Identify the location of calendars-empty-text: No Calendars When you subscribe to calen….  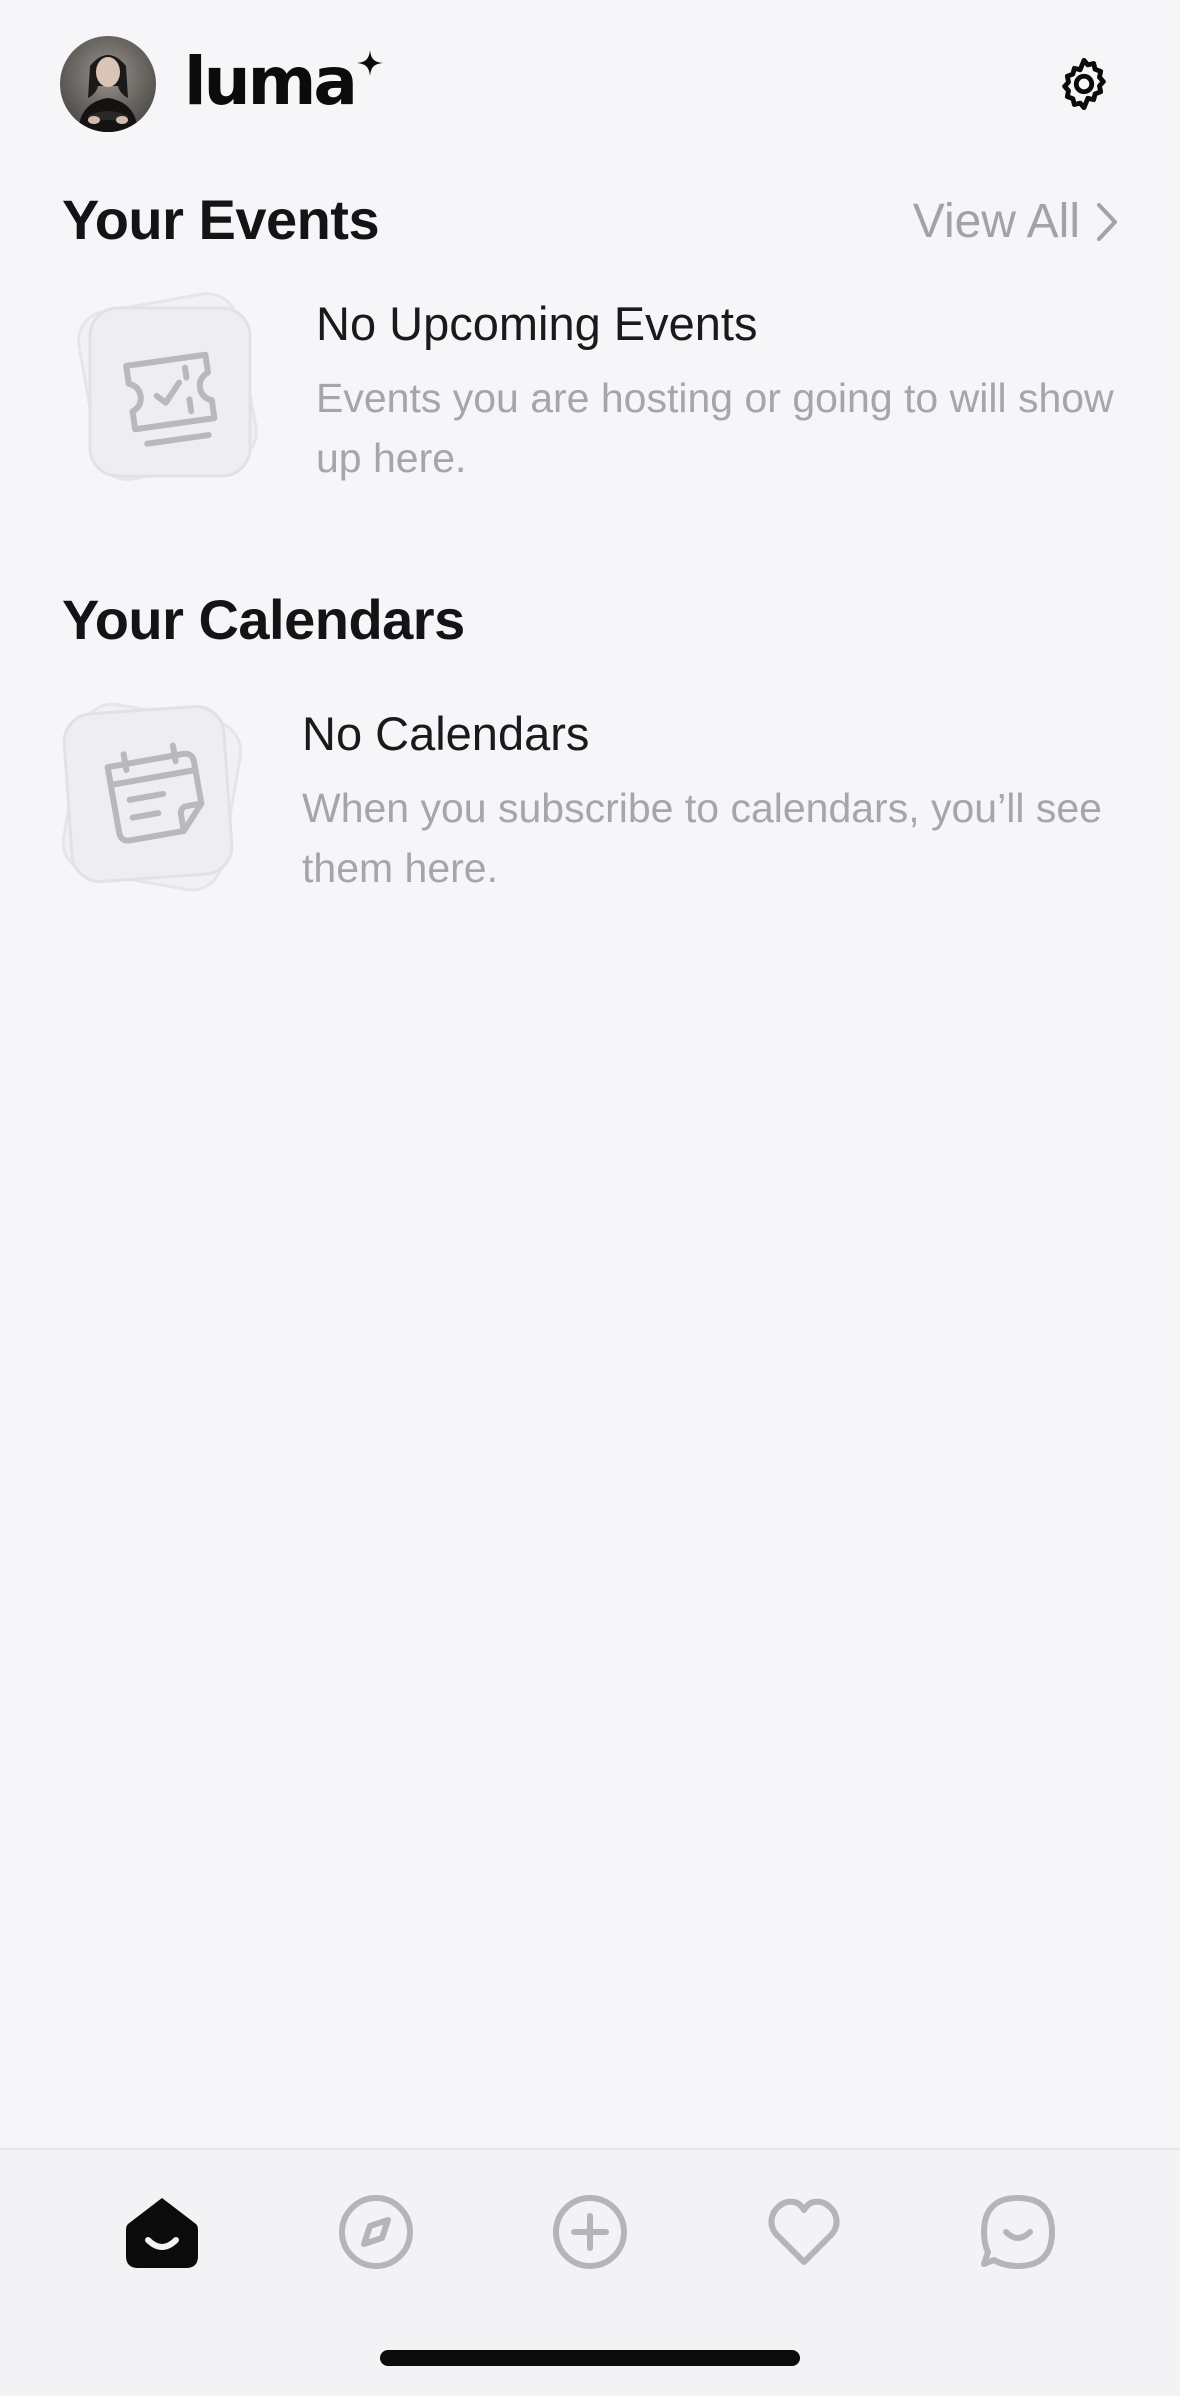
(712, 801).